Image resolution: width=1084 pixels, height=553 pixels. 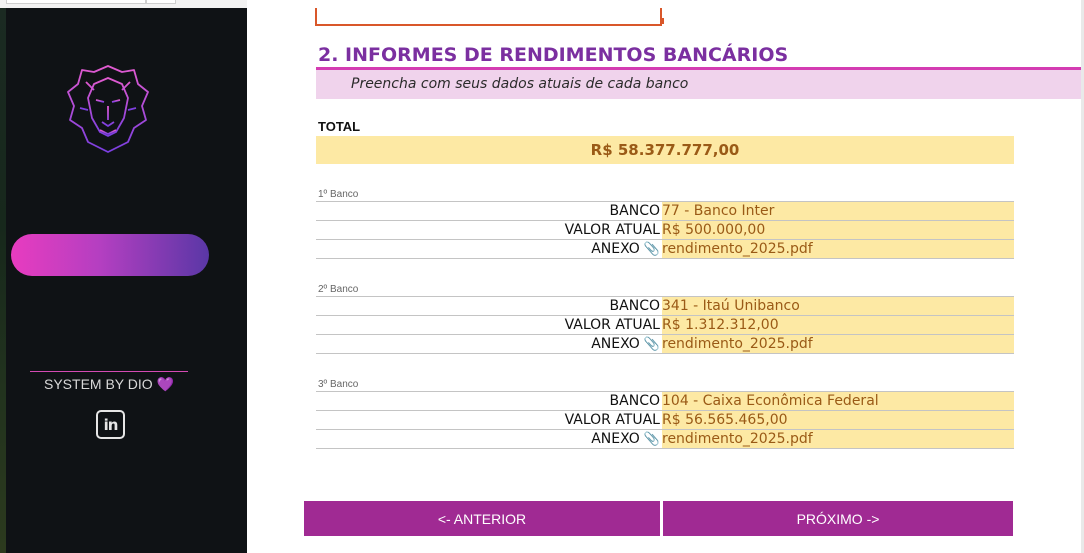 I want to click on top-strip, so click(x=123, y=4).